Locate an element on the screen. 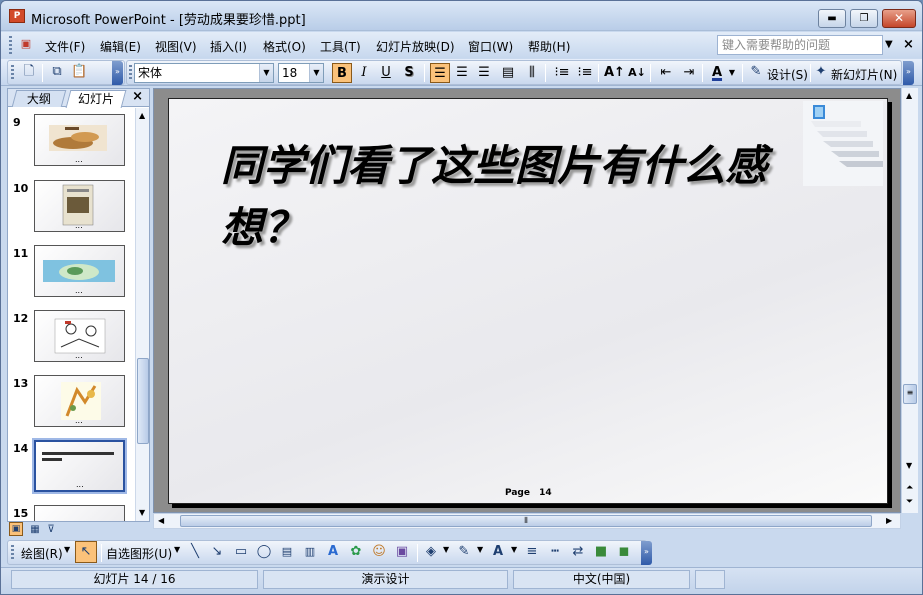 This screenshot has width=923, height=595. toolbar-grip is located at coordinates (12, 73).